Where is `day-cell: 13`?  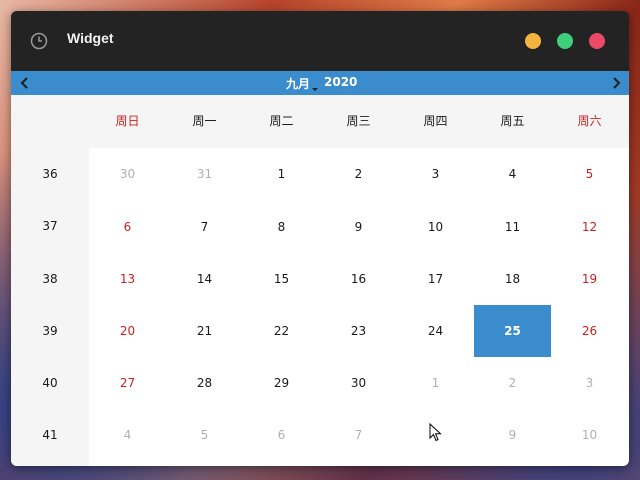 day-cell: 13 is located at coordinates (127, 279).